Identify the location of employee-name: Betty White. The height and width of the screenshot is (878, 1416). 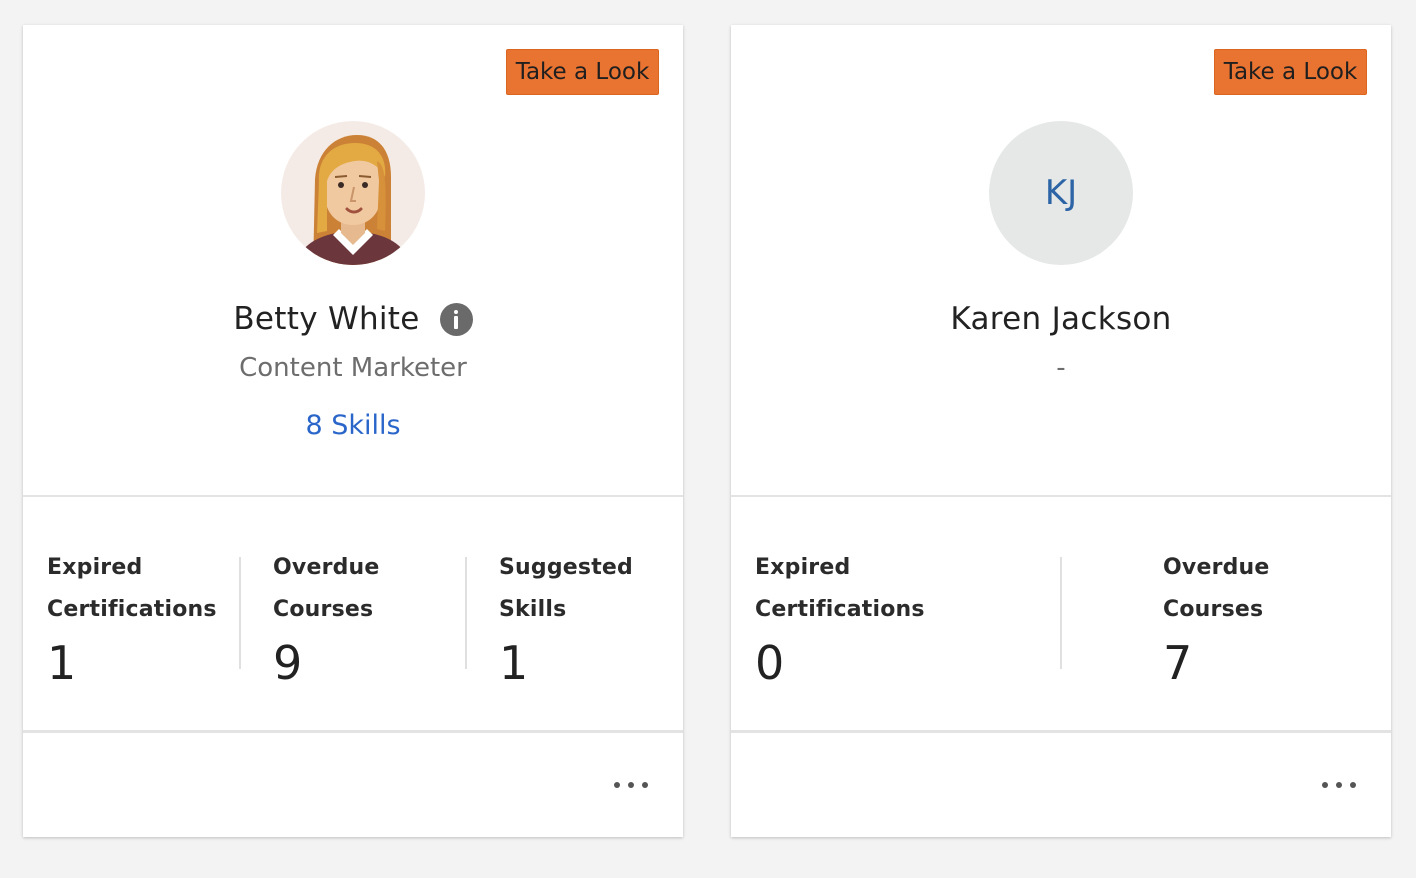
(326, 319).